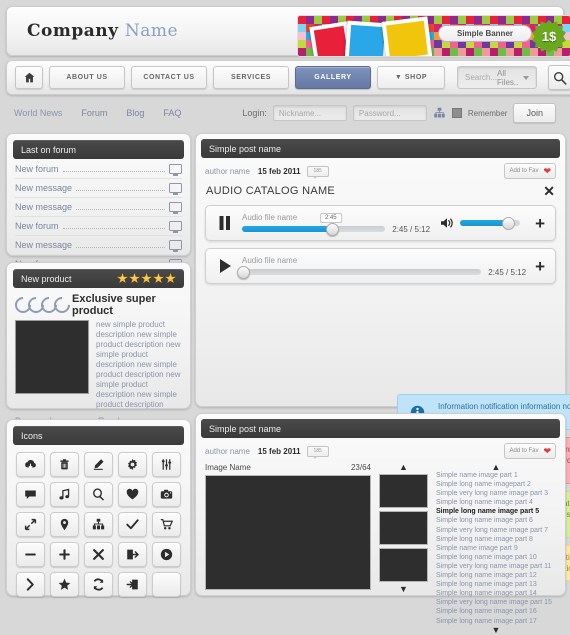  Describe the element at coordinates (494, 484) in the screenshot. I see `gallery-list-item: Simple long name imagepart 2` at that location.